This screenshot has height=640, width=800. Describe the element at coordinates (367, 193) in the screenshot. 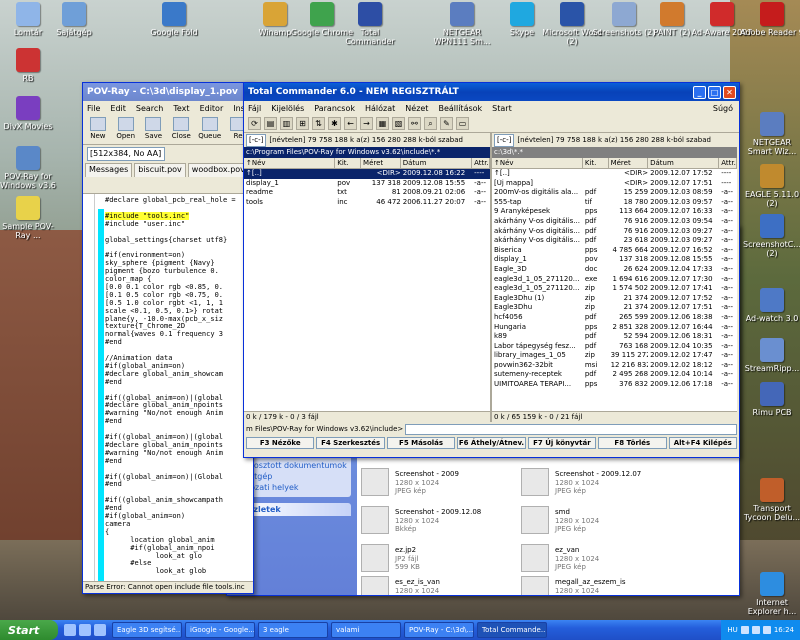

I see `file-row: readme txt 81 2008.09.21 02:06 -a--` at that location.